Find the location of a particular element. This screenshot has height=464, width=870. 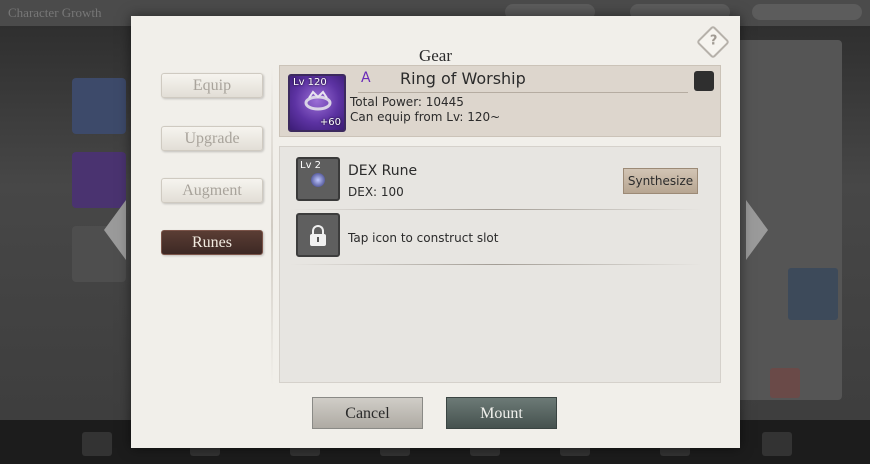

rune-gem is located at coordinates (318, 180).